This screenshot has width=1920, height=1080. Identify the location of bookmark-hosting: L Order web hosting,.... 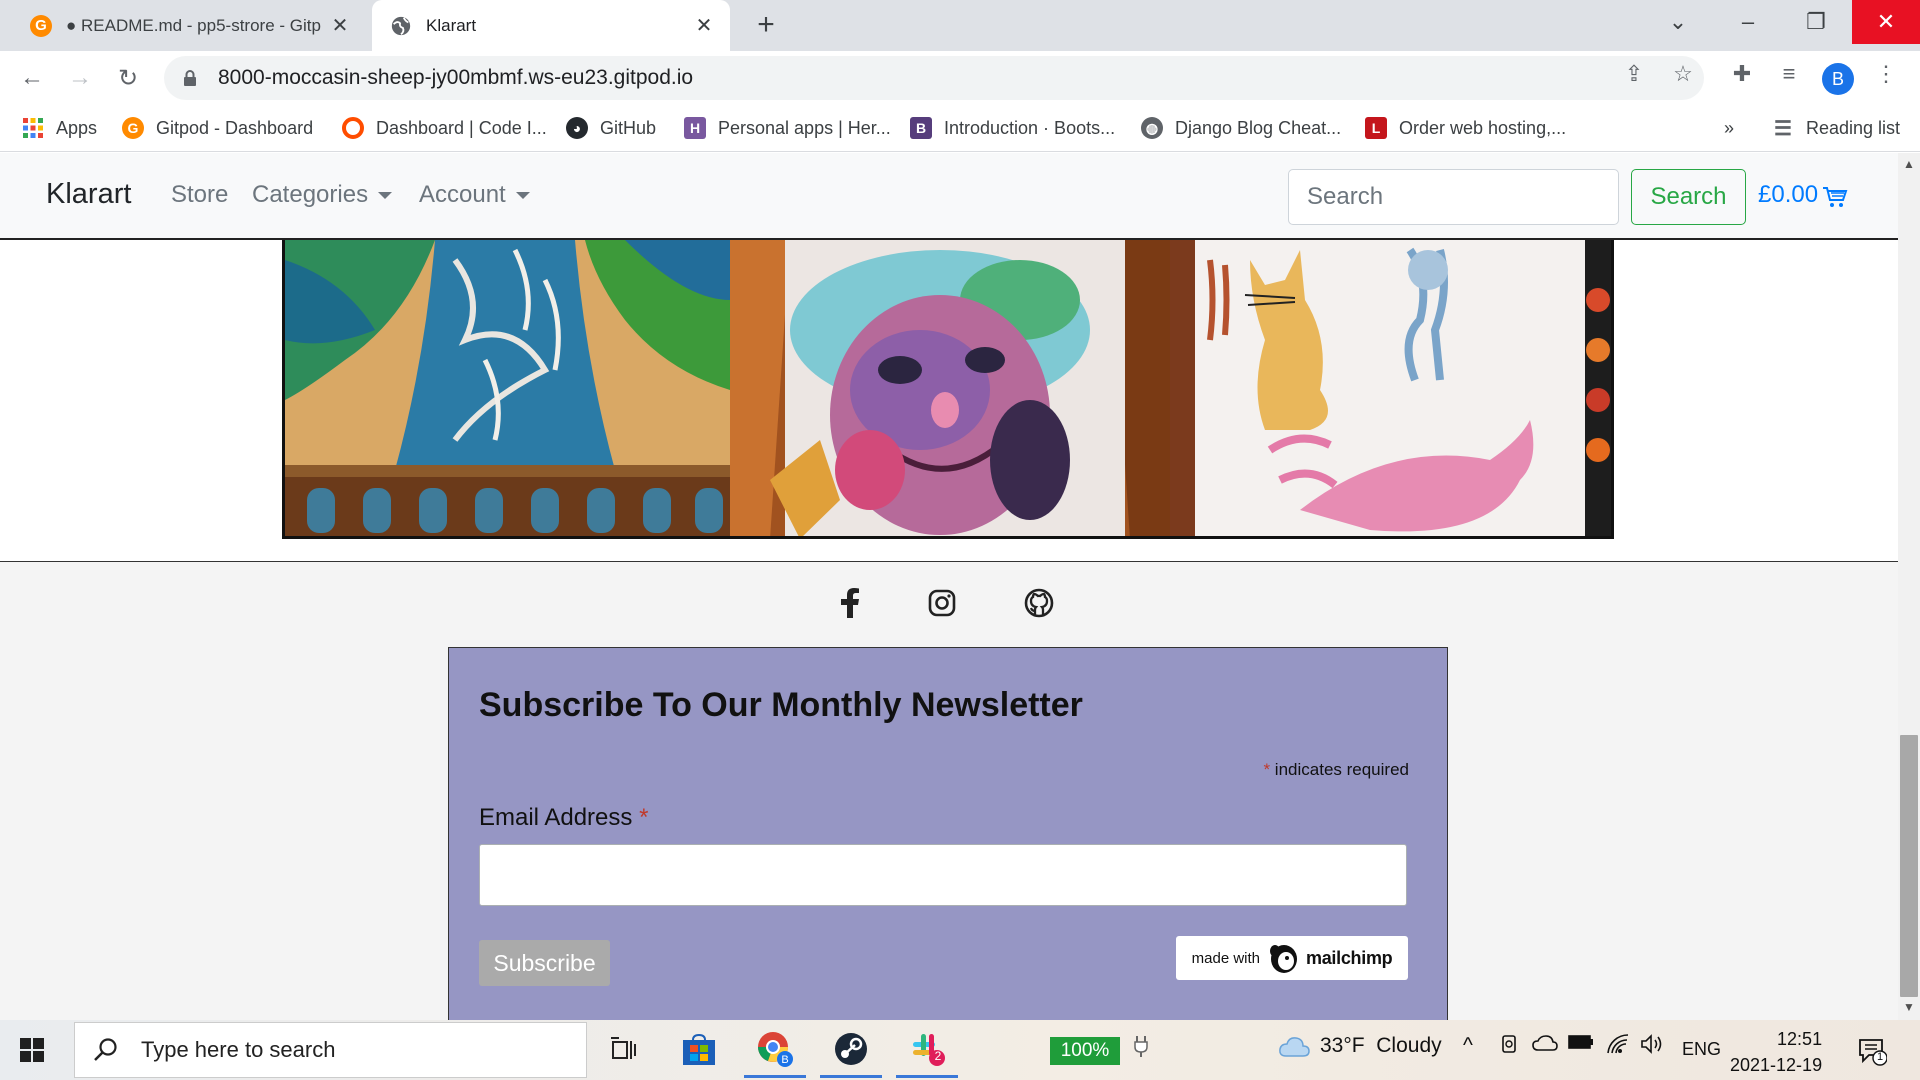
(1465, 128).